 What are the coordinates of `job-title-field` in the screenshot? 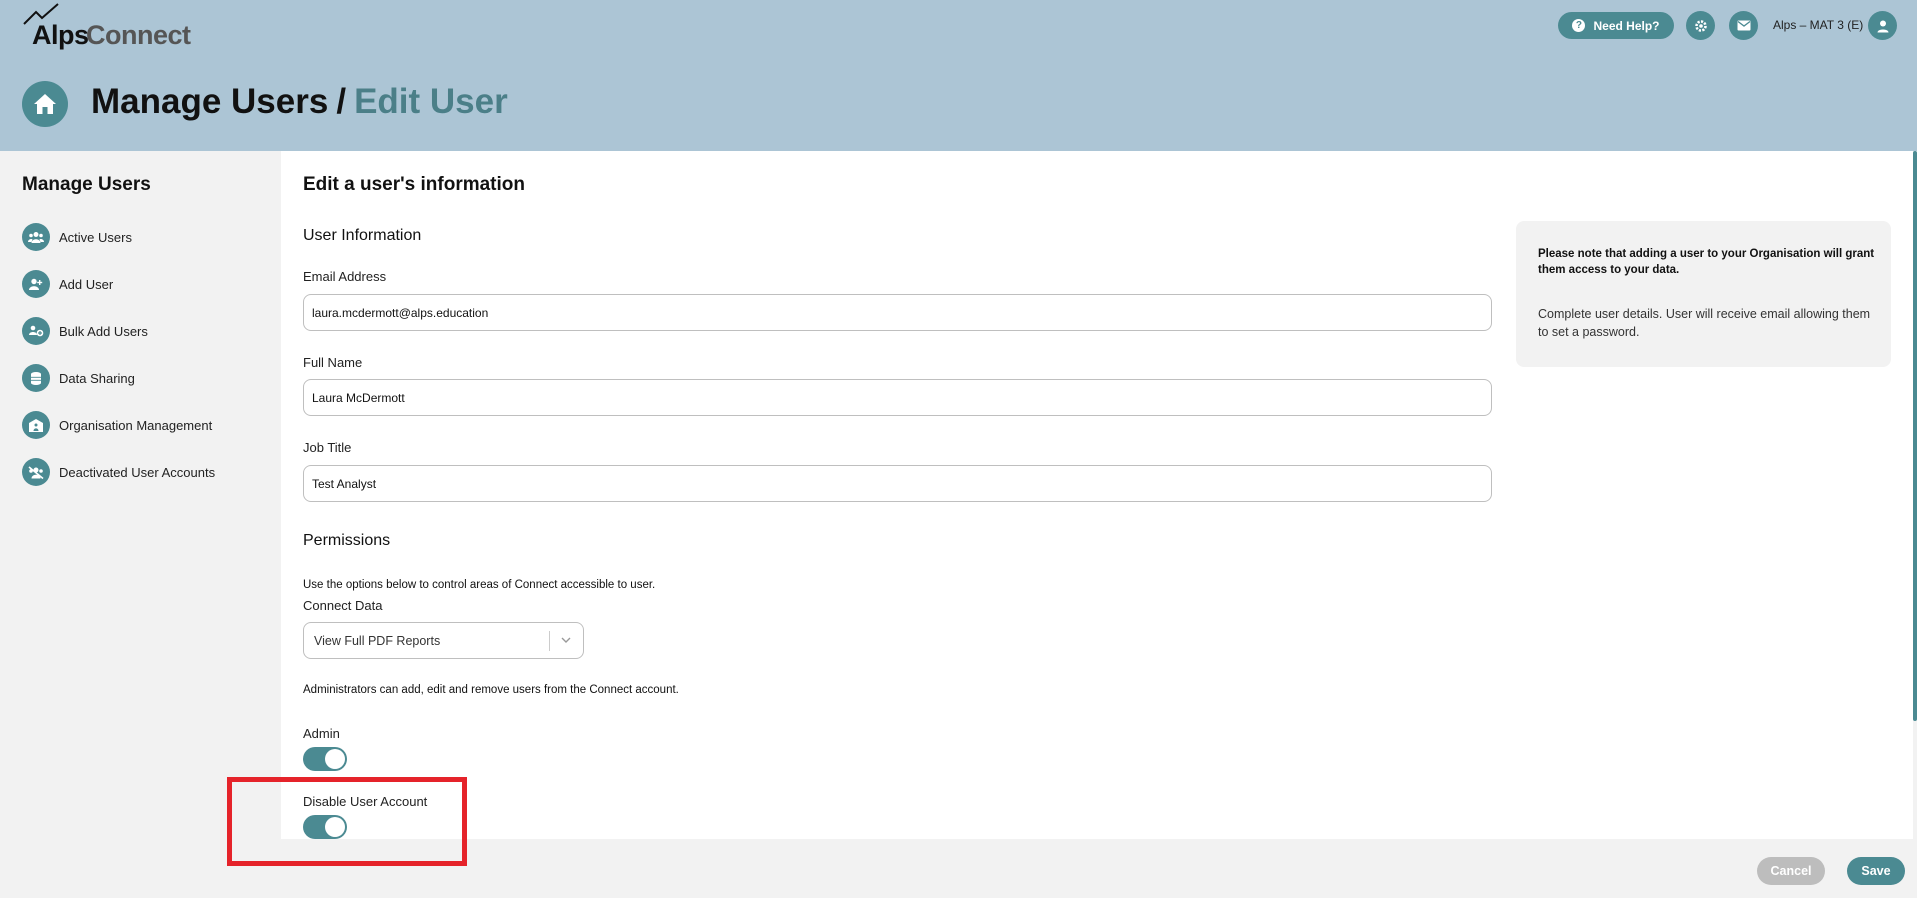 It's located at (897, 483).